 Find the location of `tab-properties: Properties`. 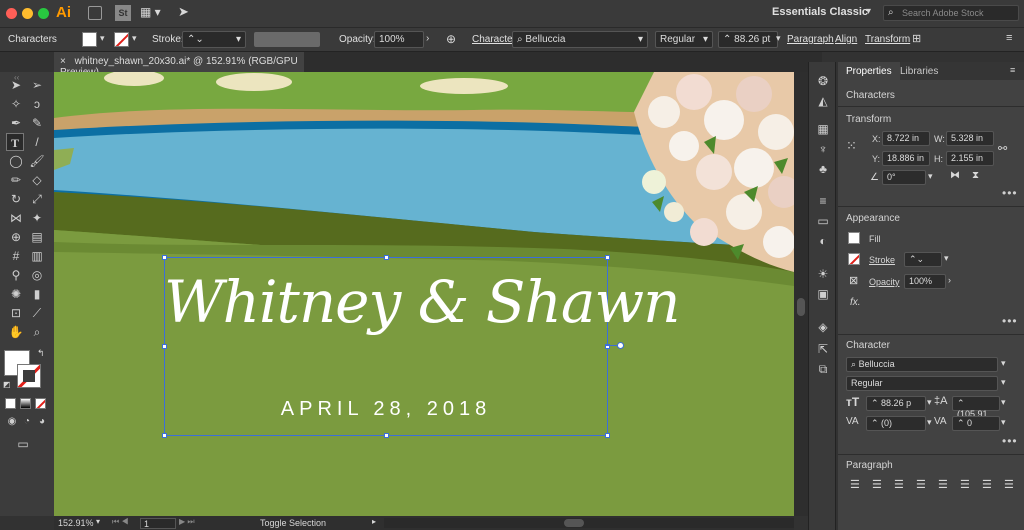

tab-properties: Properties is located at coordinates (869, 71).